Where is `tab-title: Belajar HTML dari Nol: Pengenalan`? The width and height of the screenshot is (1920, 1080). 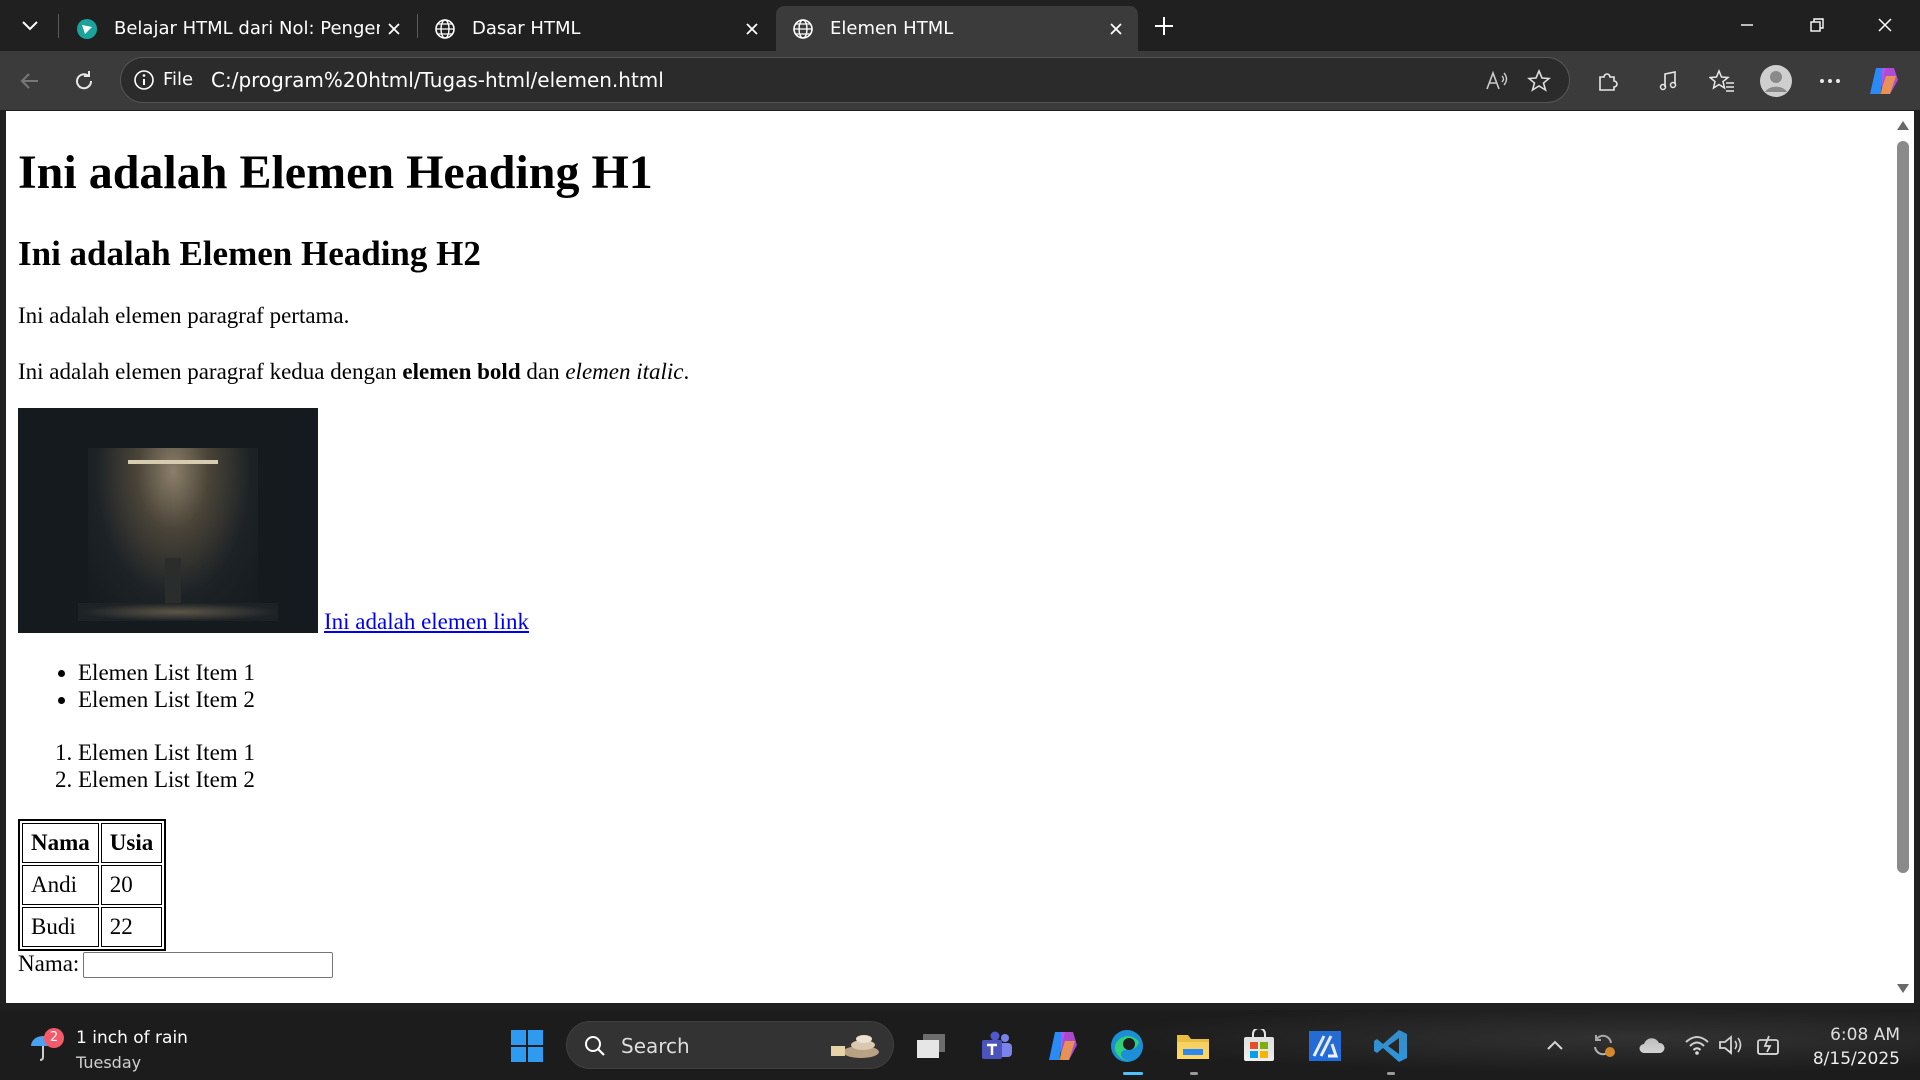
tab-title: Belajar HTML dari Nol: Pengenalan is located at coordinates (247, 28).